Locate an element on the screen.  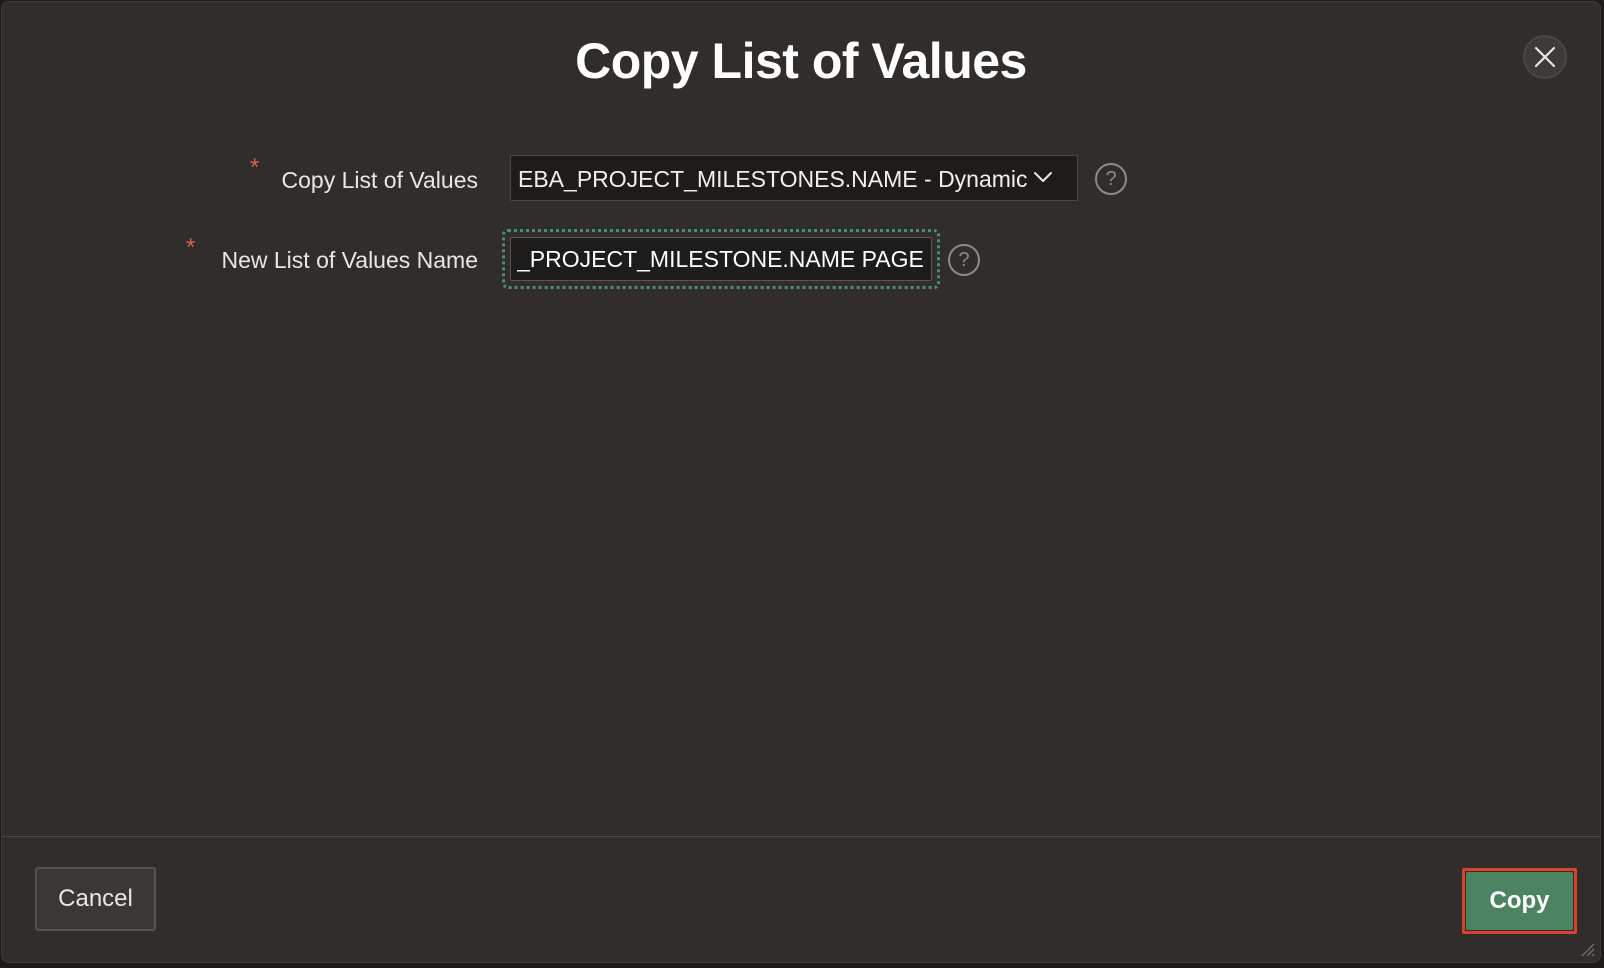
copy-lov-select: EBA_PROJECT_MILESTONES.NAME - Dynamic is located at coordinates (794, 178).